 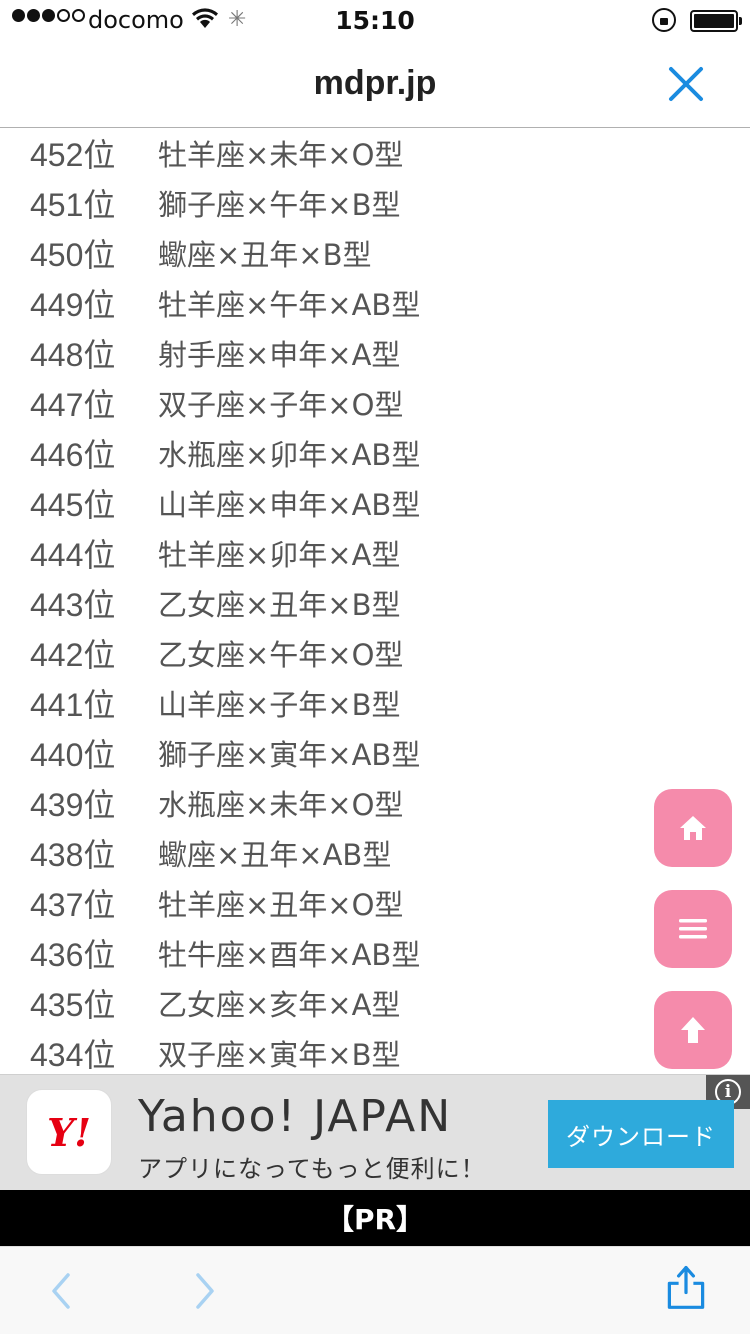 What do you see at coordinates (279, 605) in the screenshot?
I see `rank-combo: 乙女座×丑年×B型` at bounding box center [279, 605].